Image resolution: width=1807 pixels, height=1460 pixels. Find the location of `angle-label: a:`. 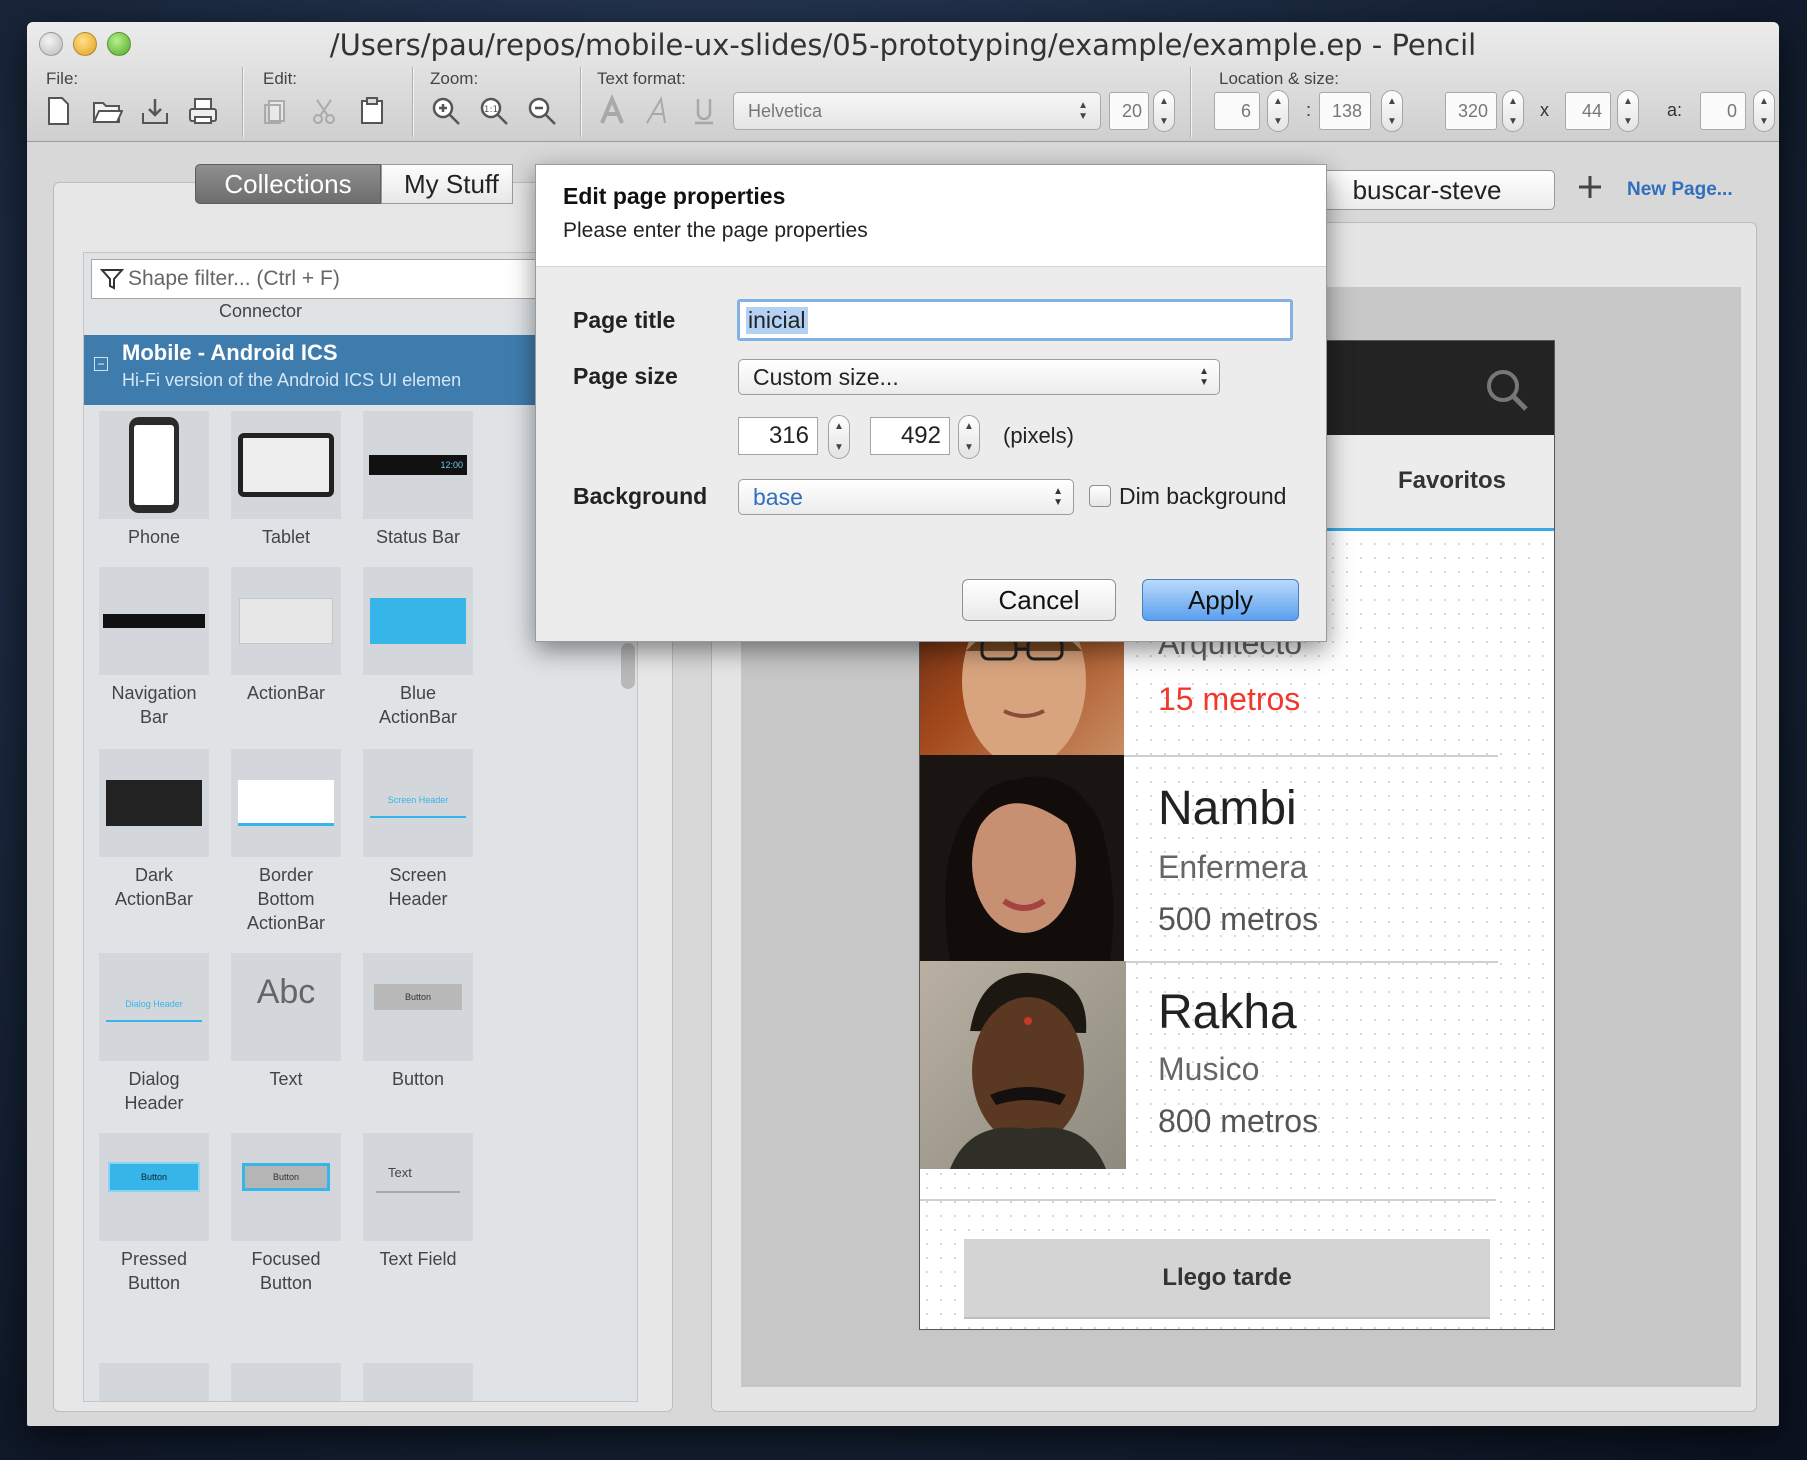

angle-label: a: is located at coordinates (1675, 110).